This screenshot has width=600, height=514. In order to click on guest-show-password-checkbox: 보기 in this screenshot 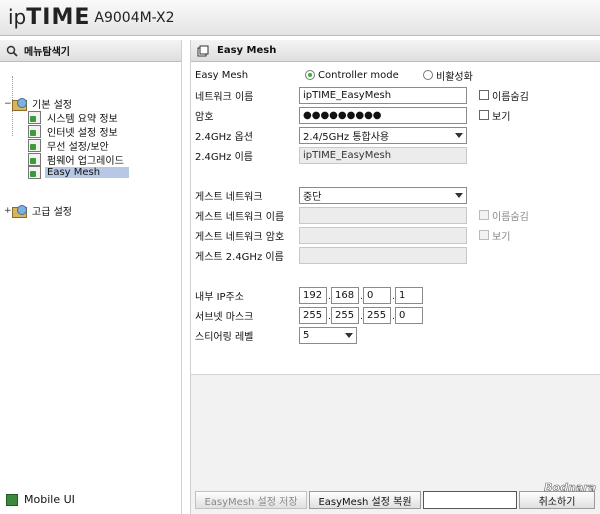, I will do `click(494, 235)`.